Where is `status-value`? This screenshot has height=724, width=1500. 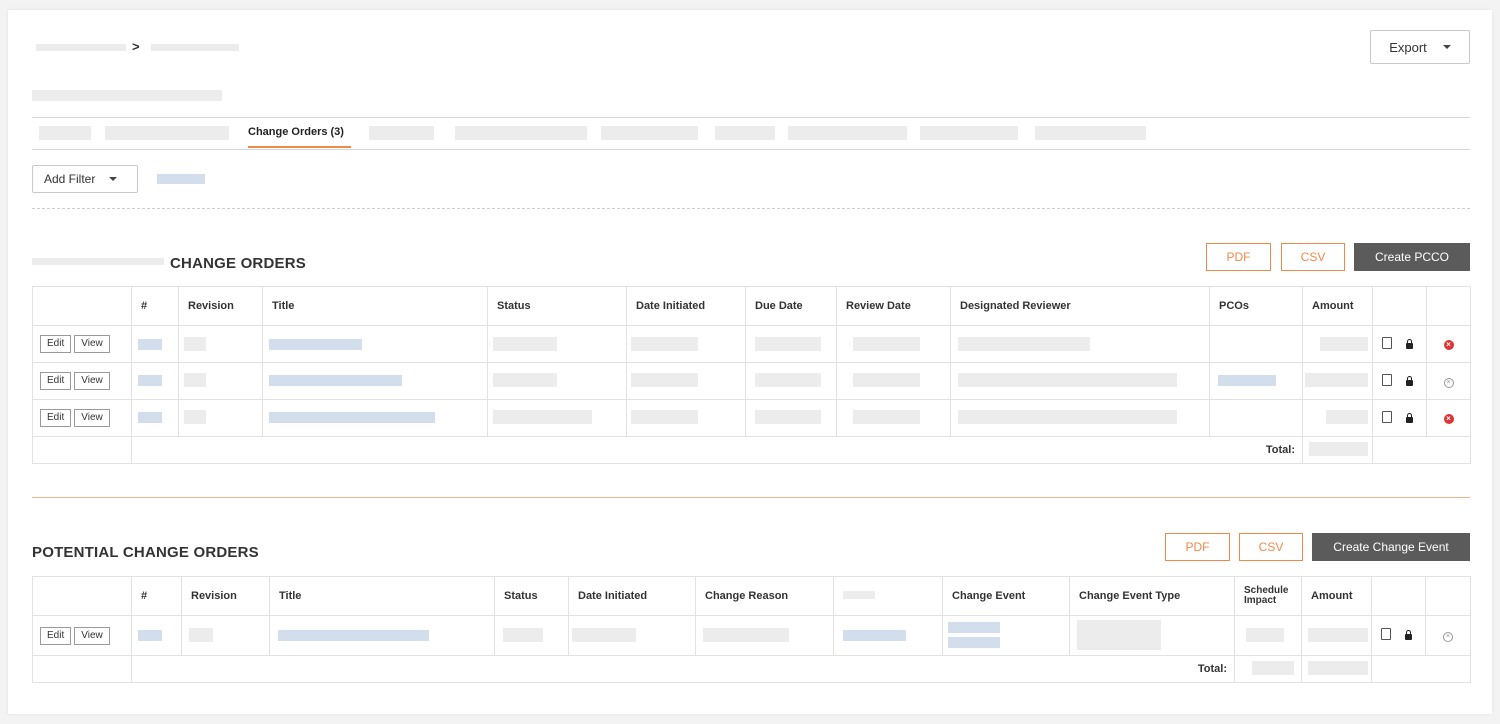 status-value is located at coordinates (542, 417).